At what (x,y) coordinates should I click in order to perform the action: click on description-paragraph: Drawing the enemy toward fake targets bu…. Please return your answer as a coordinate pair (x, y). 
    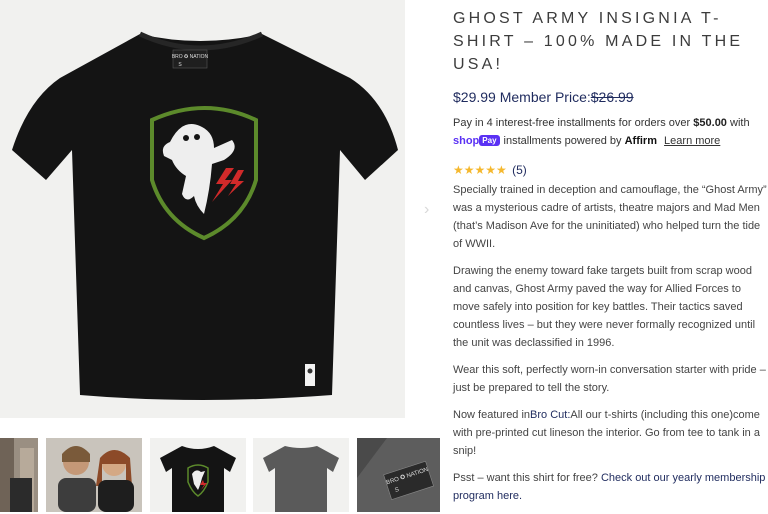
    Looking at the image, I should click on (604, 307).